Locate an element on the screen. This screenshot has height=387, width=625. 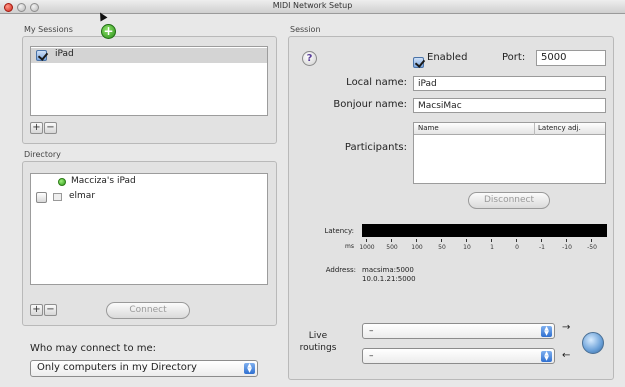
session-row-ipad: iPad is located at coordinates (149, 55).